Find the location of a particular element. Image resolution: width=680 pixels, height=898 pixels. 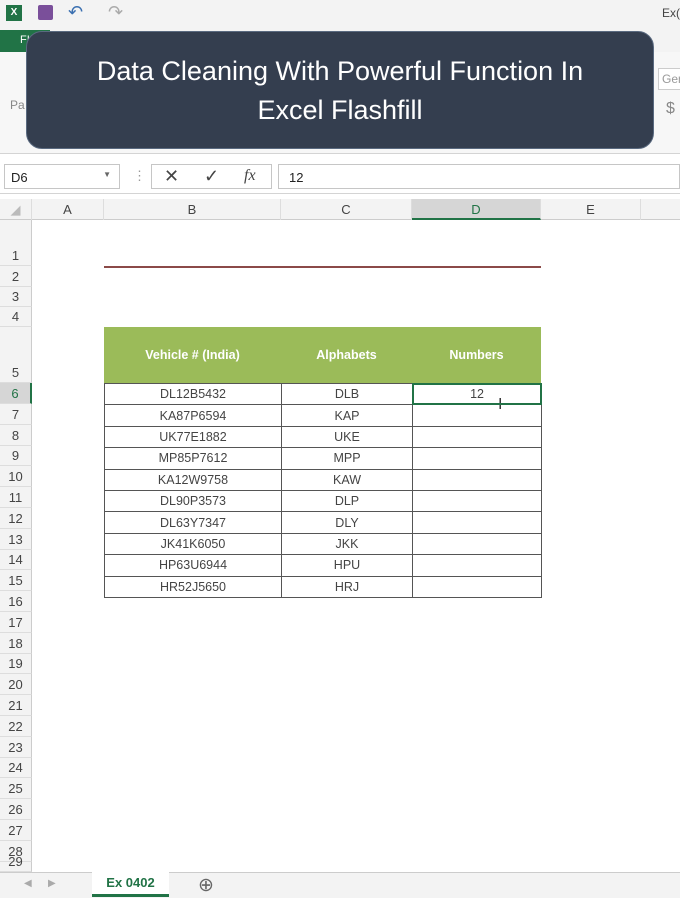

numbers-cell: 12 is located at coordinates (477, 394).